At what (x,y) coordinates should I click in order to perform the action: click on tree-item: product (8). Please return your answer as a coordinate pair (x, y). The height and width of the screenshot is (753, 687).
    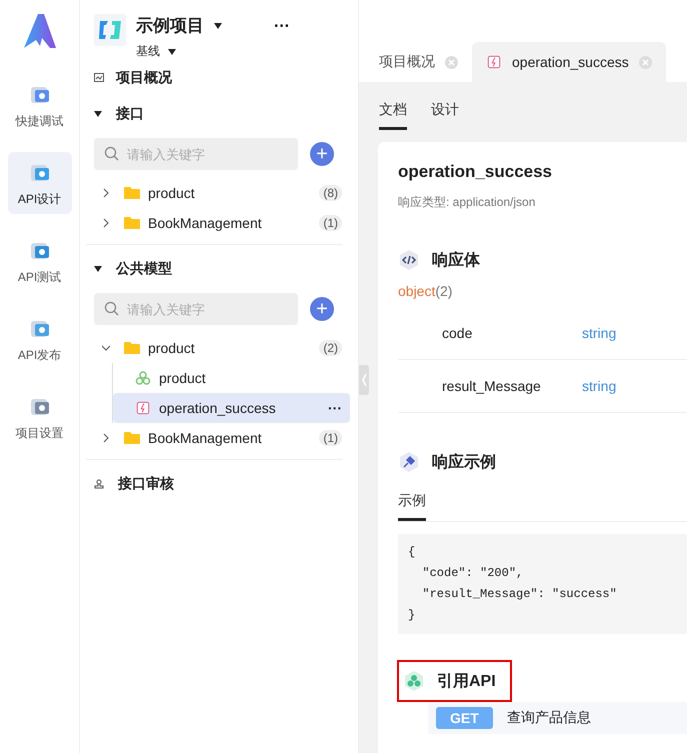
    Looking at the image, I should click on (222, 193).